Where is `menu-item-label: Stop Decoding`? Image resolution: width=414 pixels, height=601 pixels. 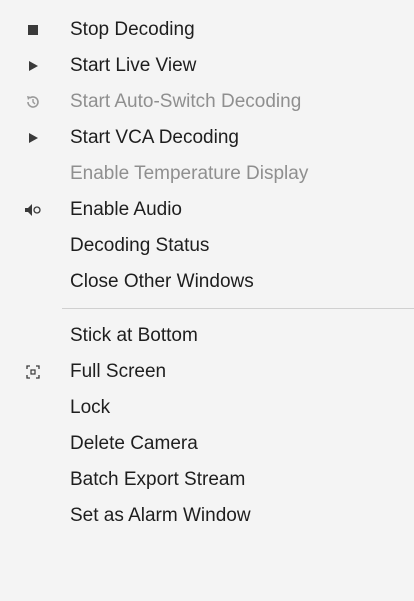
menu-item-label: Stop Decoding is located at coordinates (132, 29).